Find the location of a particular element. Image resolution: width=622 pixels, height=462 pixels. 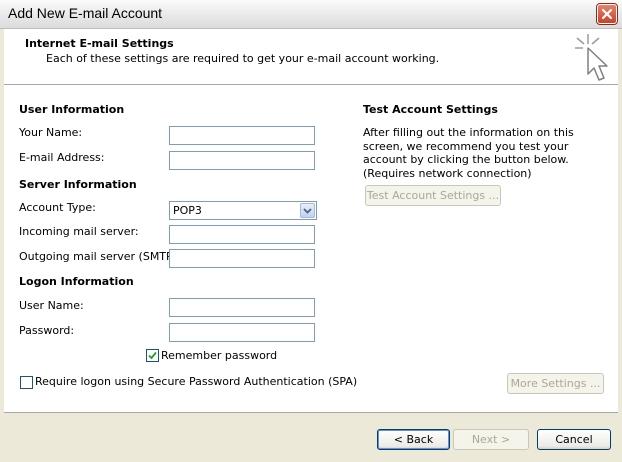

your-name-input is located at coordinates (242, 135).